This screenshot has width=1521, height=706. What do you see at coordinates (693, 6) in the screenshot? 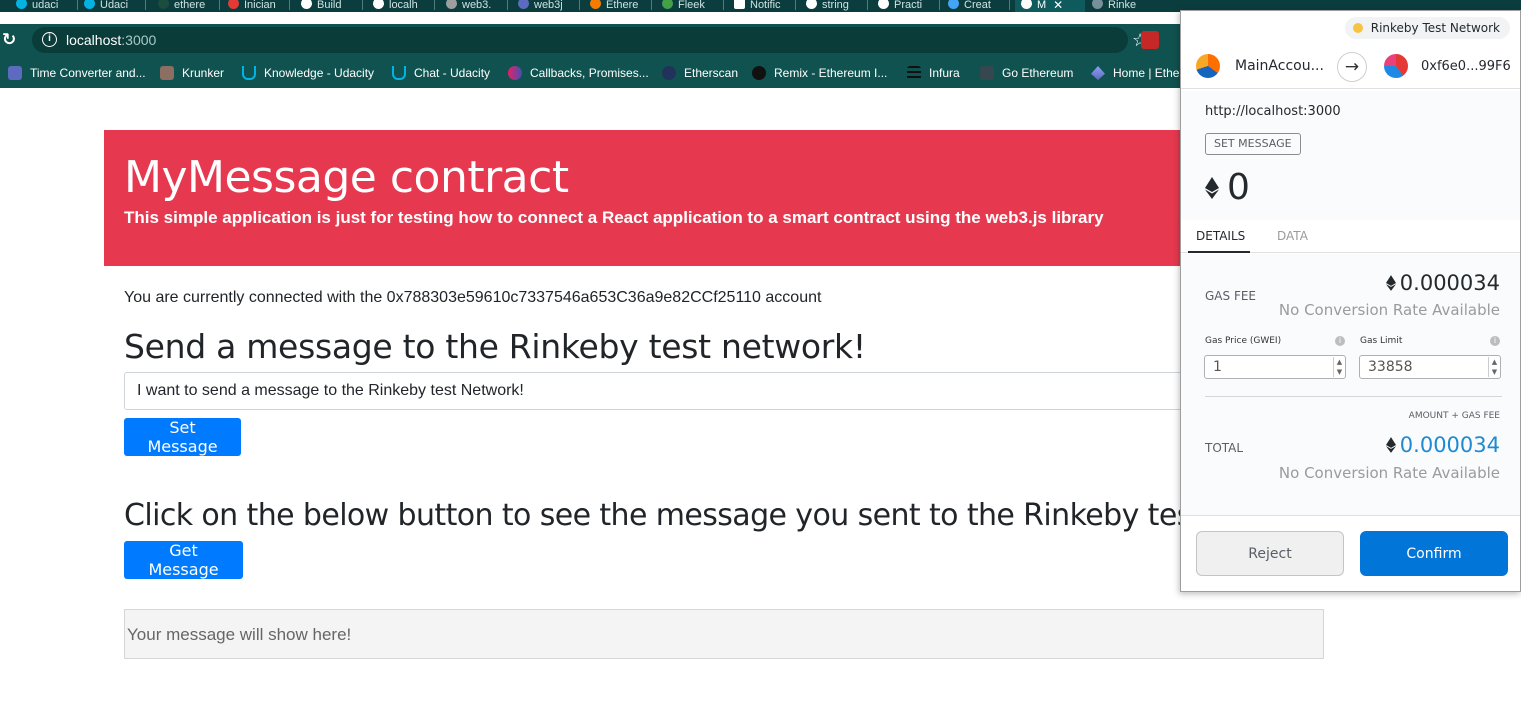
I see `browser-tab: Fleek` at bounding box center [693, 6].